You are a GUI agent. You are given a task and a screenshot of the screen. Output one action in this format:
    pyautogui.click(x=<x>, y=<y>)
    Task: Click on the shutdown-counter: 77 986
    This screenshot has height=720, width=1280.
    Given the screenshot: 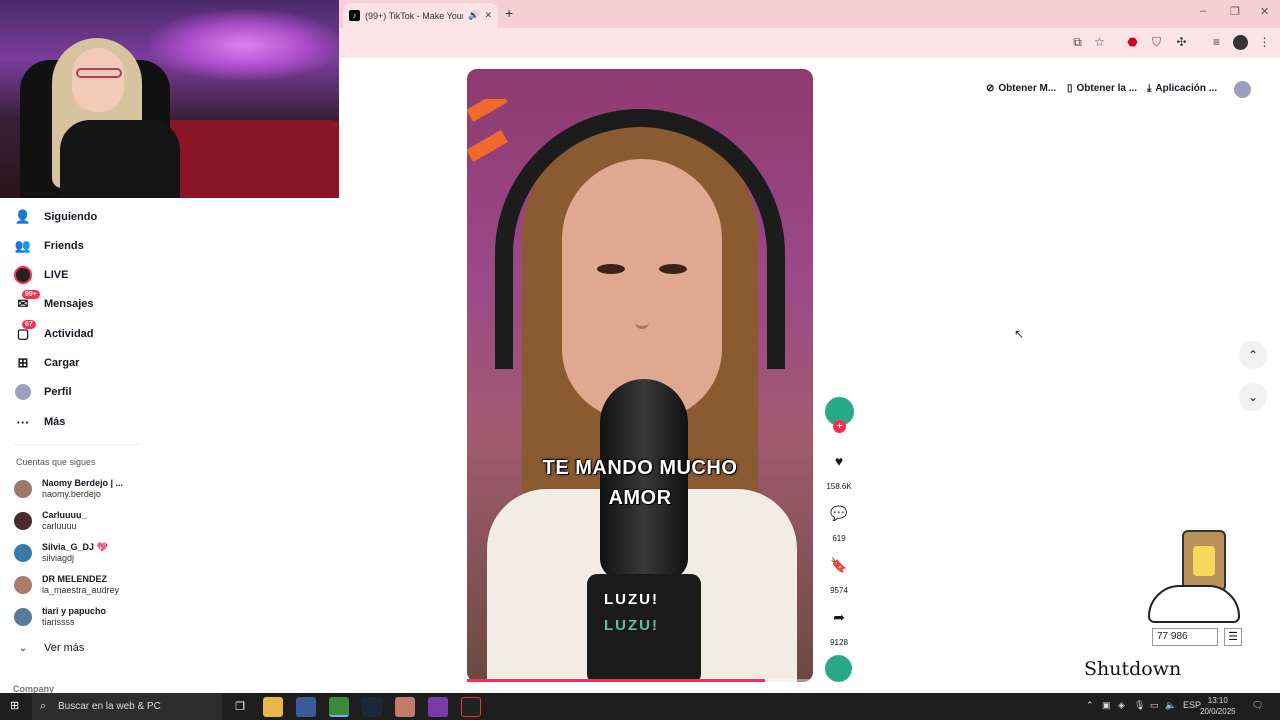 What is the action you would take?
    pyautogui.click(x=1185, y=637)
    